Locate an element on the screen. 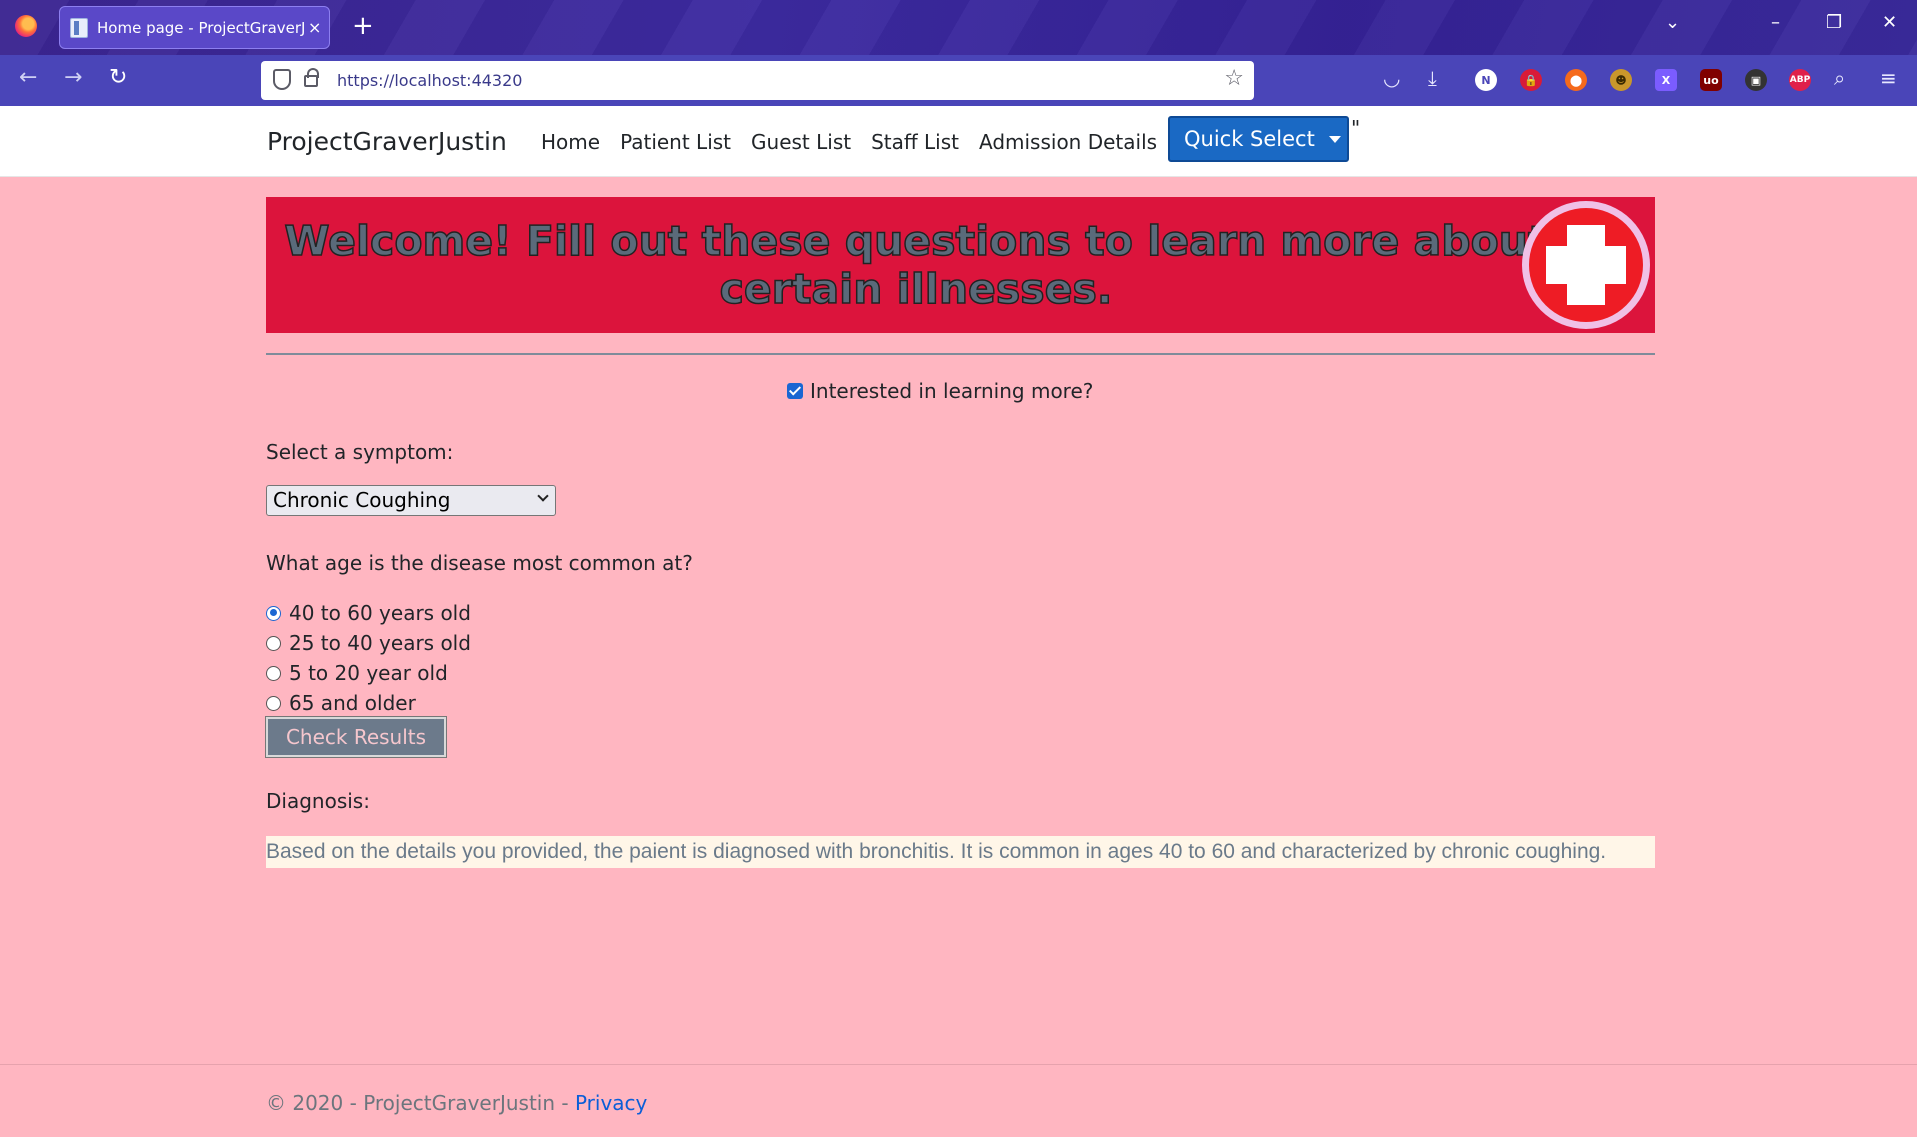  extension-adblock-icon: ABP is located at coordinates (1800, 80).